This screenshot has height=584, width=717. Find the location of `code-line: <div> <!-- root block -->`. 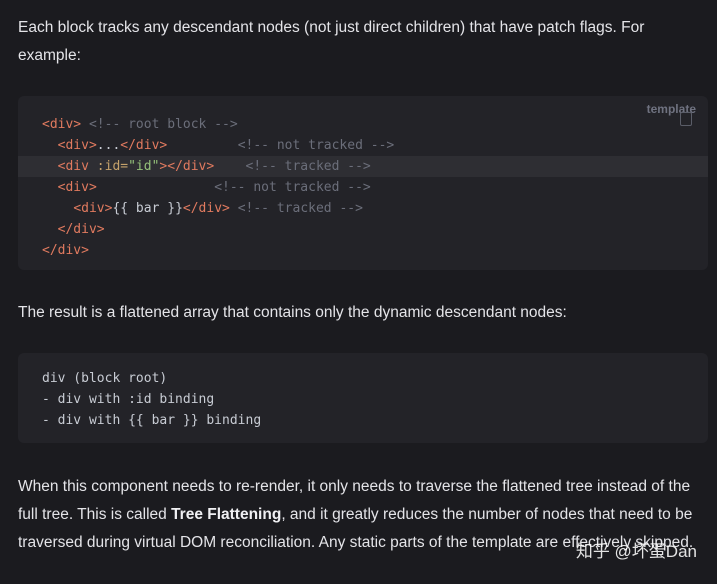

code-line: <div> <!-- root block --> is located at coordinates (363, 124).